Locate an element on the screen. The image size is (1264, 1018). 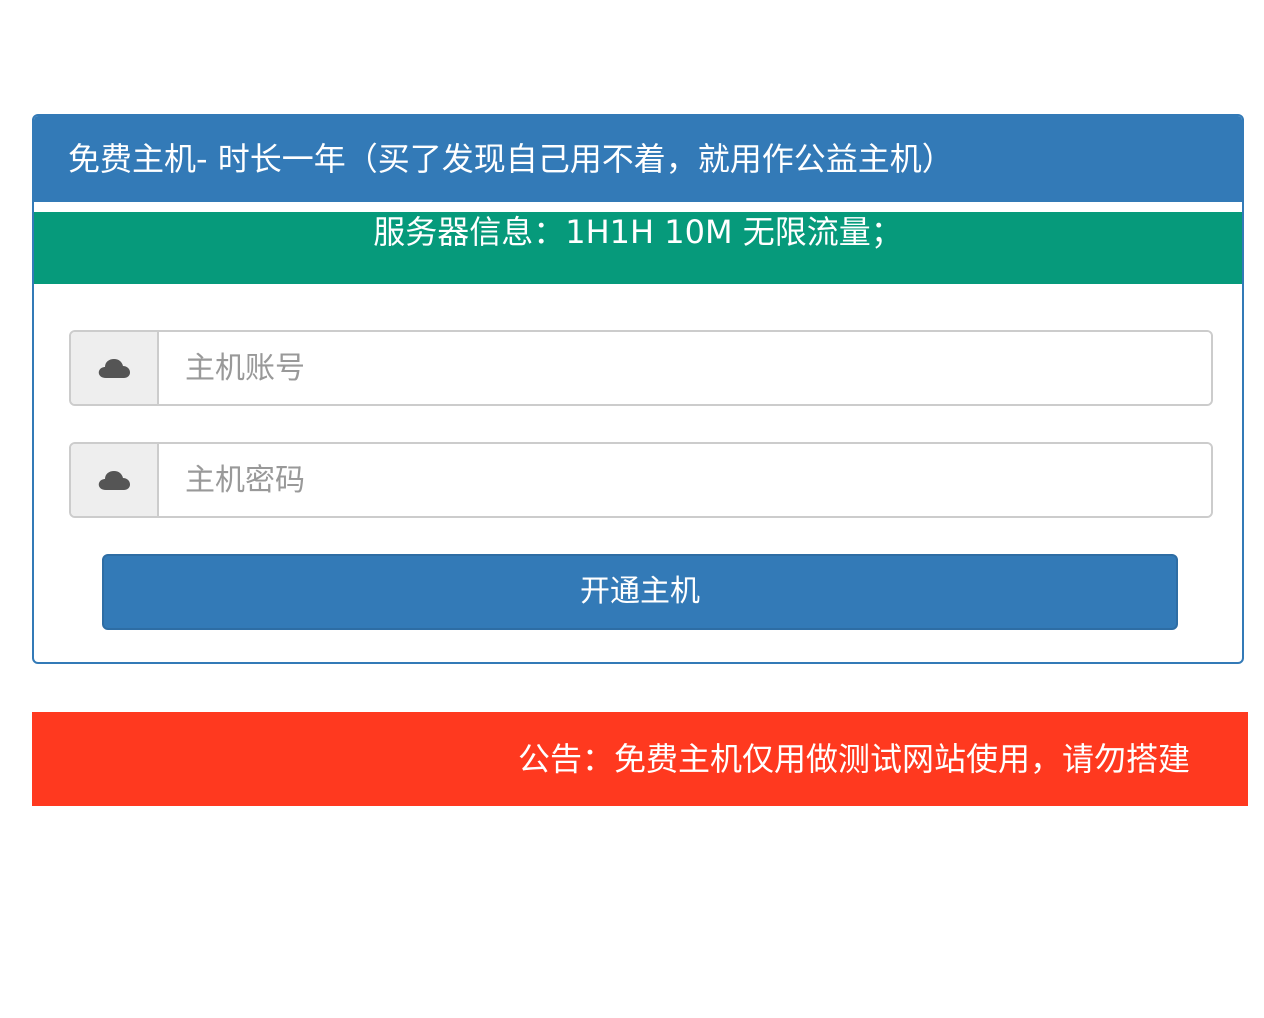
account-input-group is located at coordinates (641, 368).